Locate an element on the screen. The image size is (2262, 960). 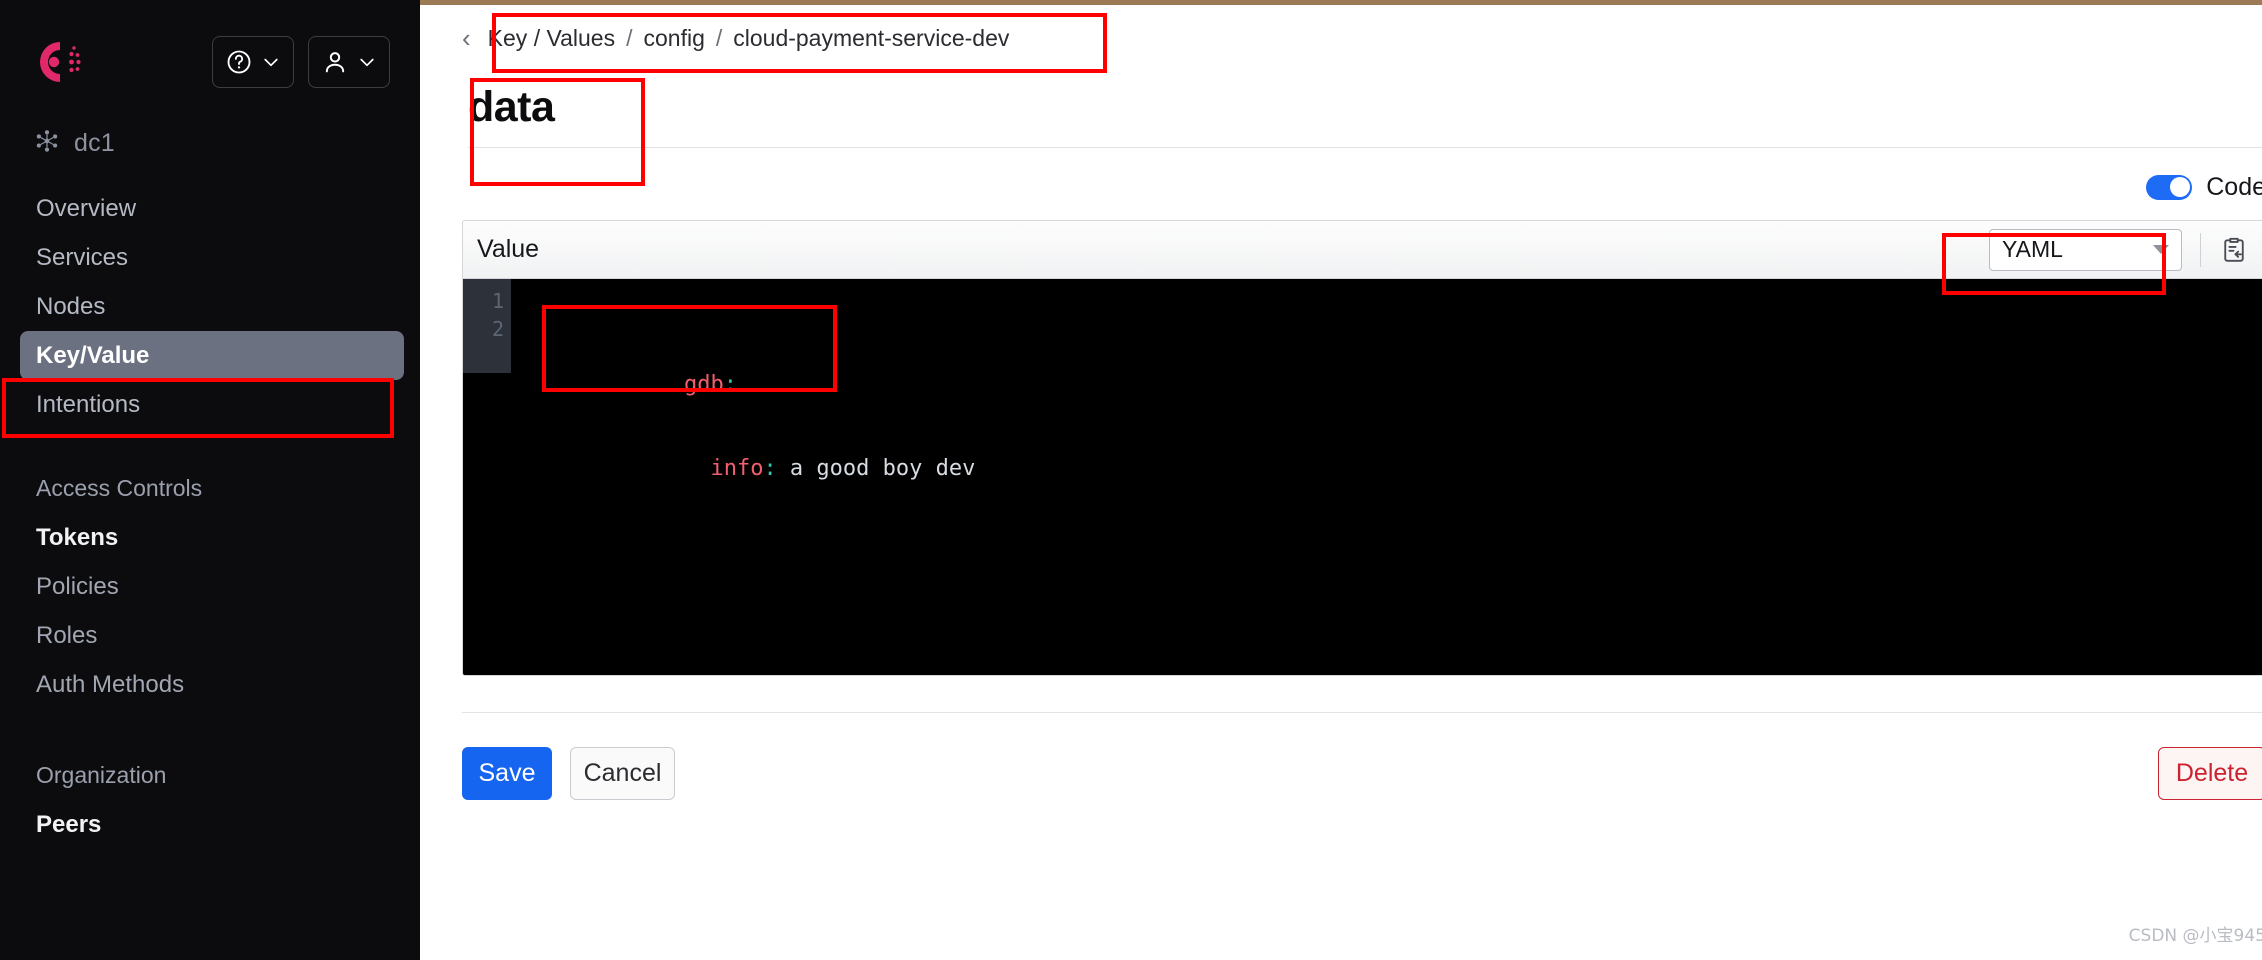
sidebar-item-nodes: Nodes is located at coordinates (202, 306).